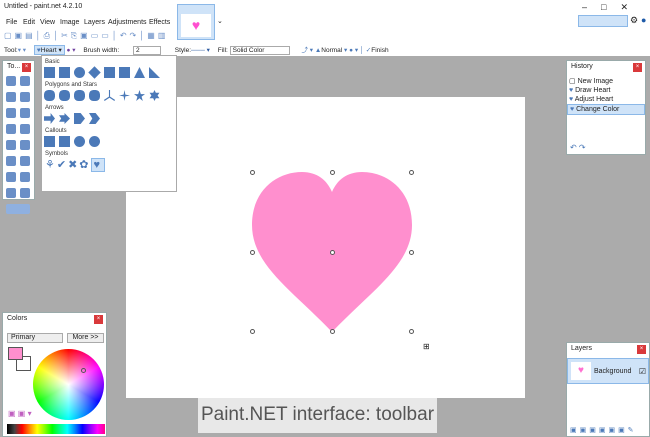 The width and height of the screenshot is (650, 437). What do you see at coordinates (43, 6) in the screenshot?
I see `window-title: Untitled - paint.net 4.2.10` at bounding box center [43, 6].